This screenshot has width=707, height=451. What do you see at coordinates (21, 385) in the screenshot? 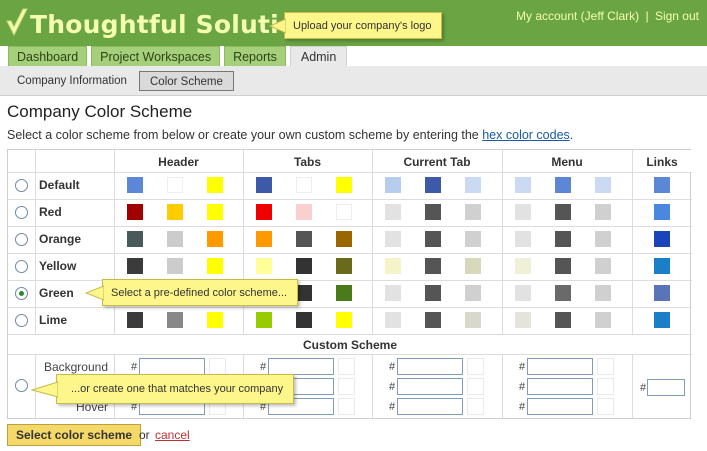
I see `custom-scheme-radio` at bounding box center [21, 385].